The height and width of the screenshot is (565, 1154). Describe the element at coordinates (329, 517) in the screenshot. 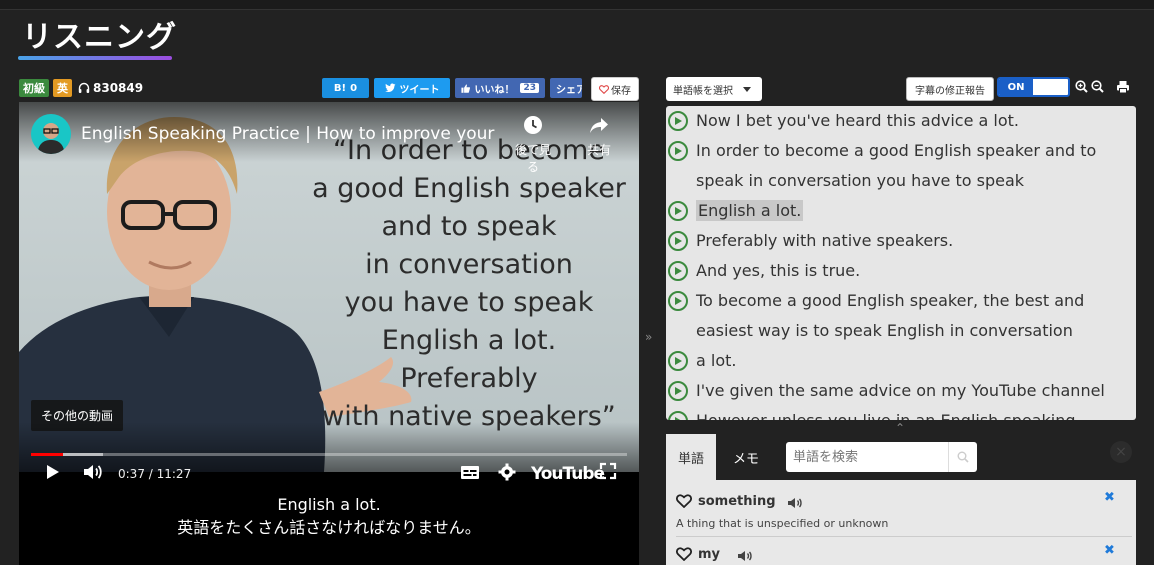

I see `caption-area: English a lot. 英語をたくさん話さなければなりません。` at that location.